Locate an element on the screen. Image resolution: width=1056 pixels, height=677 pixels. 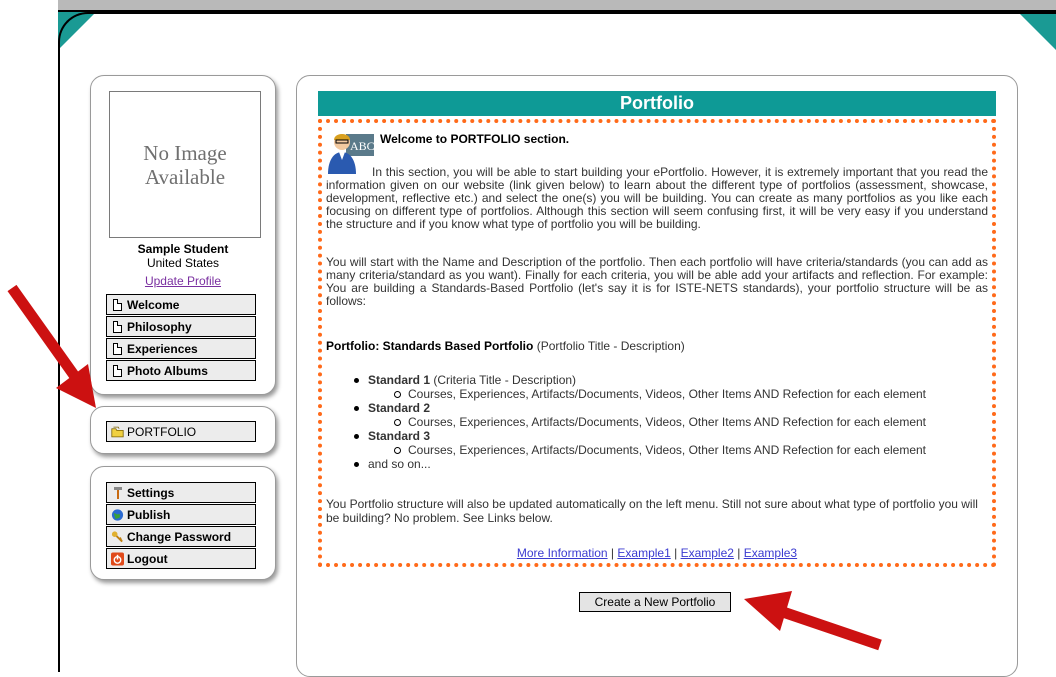
menu-item-philosophy: Philosophy is located at coordinates (181, 326).